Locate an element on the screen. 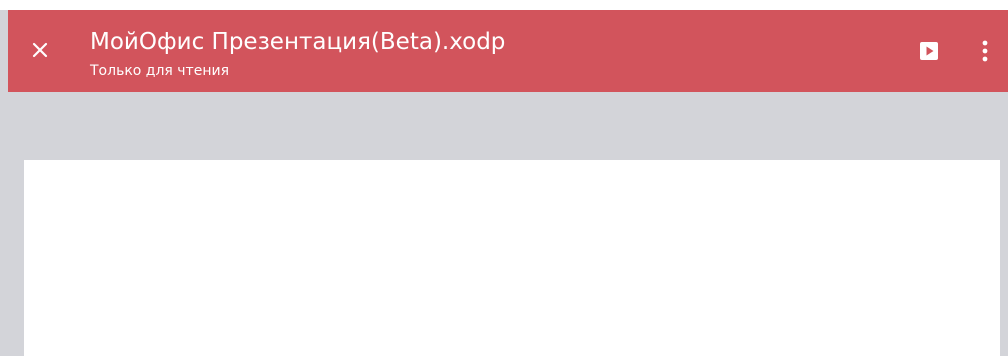  document-mode-label: Только для чтения is located at coordinates (160, 71).